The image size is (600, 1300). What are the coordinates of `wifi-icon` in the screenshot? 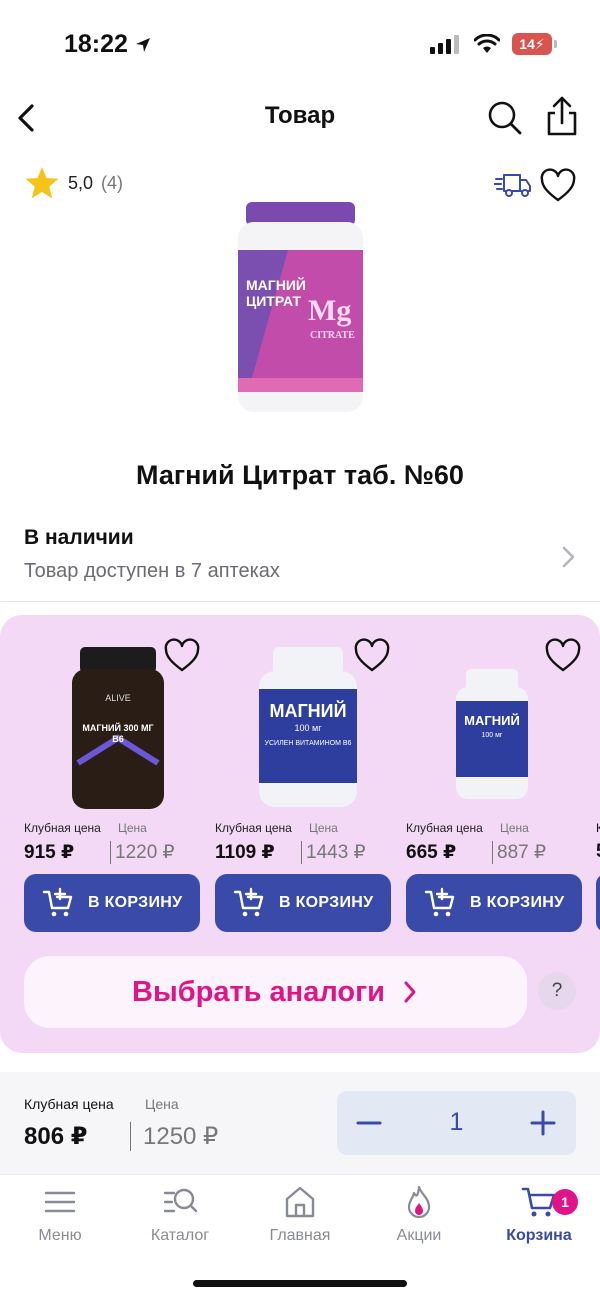 It's located at (487, 43).